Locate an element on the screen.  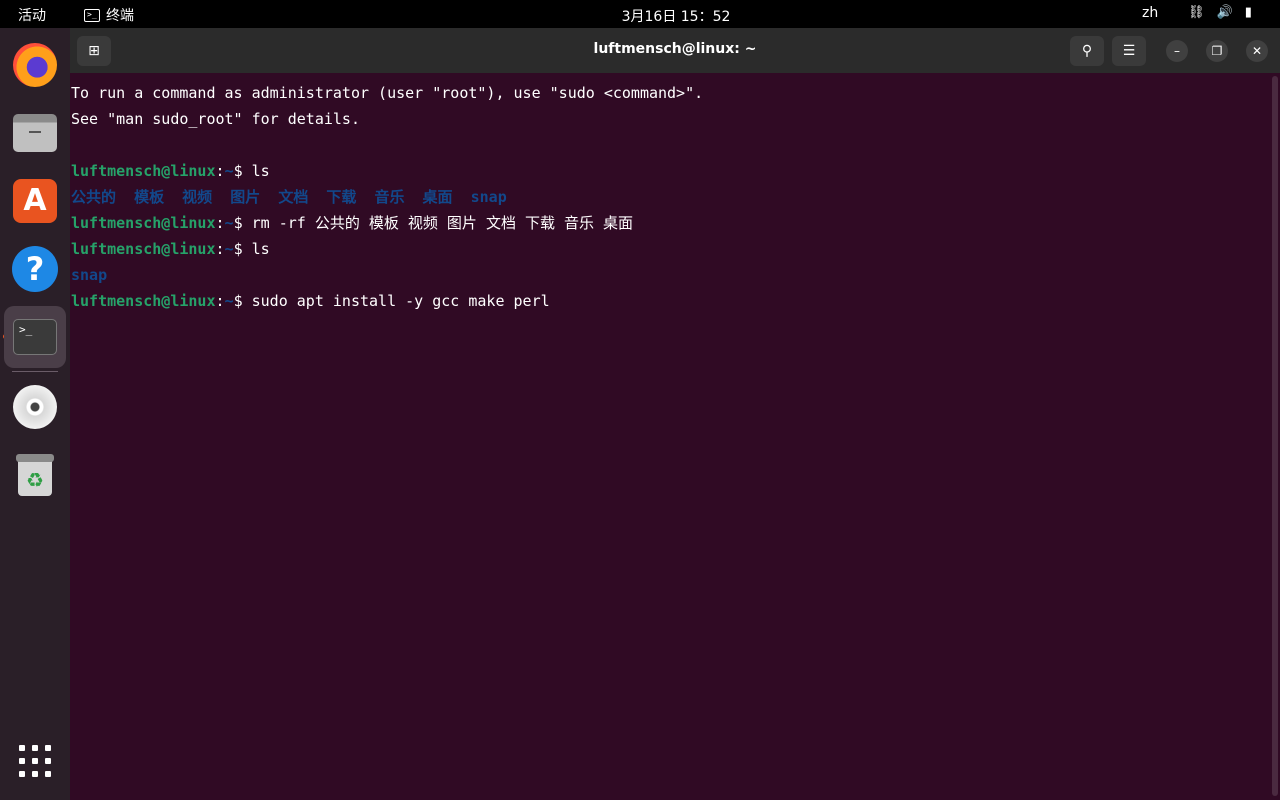
command-text: sudo apt install -y gcc make perl is located at coordinates (400, 301).